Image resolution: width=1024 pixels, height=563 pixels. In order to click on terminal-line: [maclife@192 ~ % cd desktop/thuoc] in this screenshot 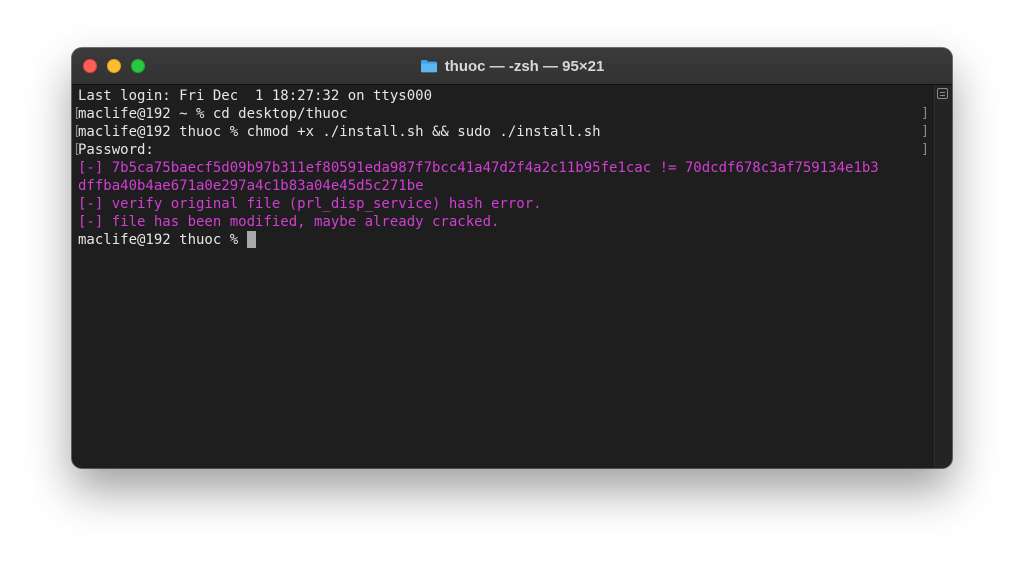, I will do `click(502, 114)`.